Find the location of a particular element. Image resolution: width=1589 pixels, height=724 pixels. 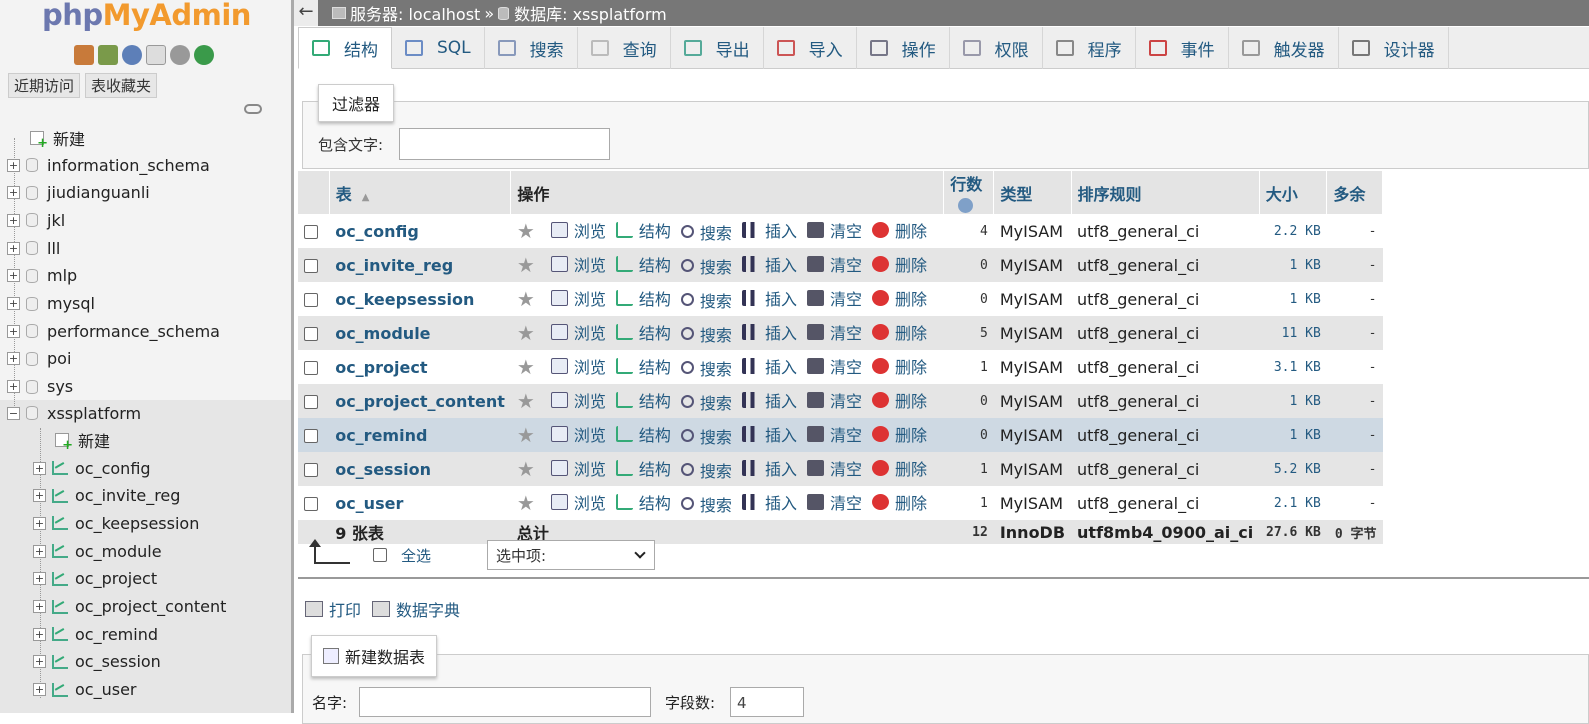

favorite-tables-button: 表收藏夹 is located at coordinates (121, 85).